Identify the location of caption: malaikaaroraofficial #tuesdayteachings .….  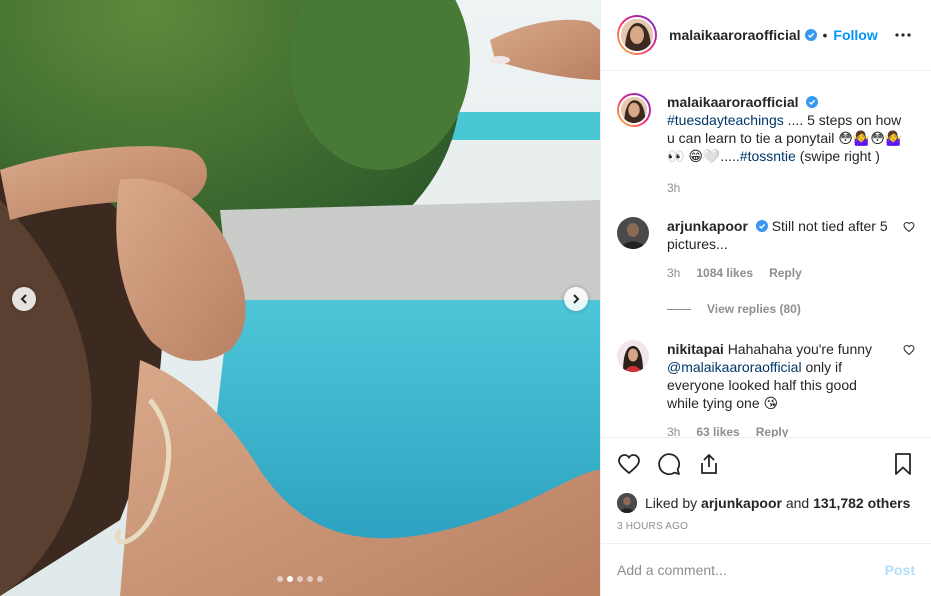
(766, 144).